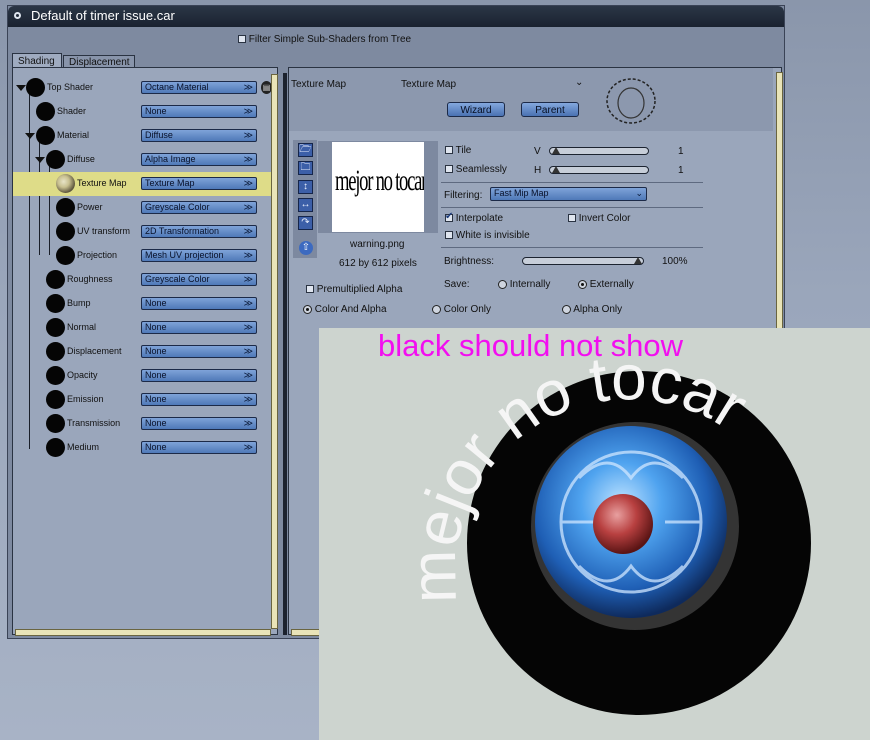  Describe the element at coordinates (474, 217) in the screenshot. I see `interpolate-toggle: Interpolate` at that location.